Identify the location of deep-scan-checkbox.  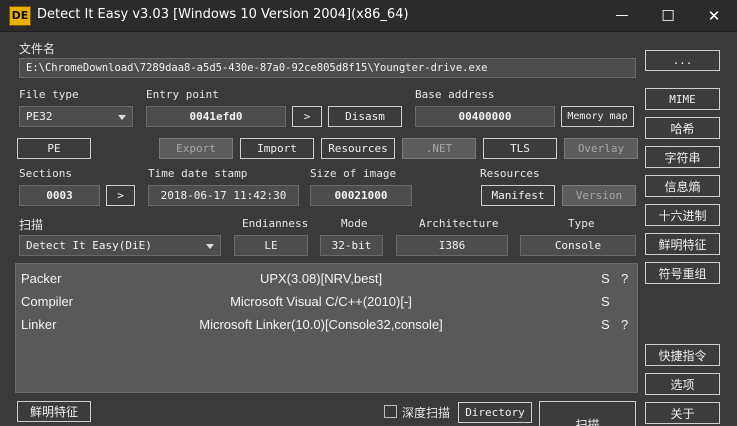
(390, 411).